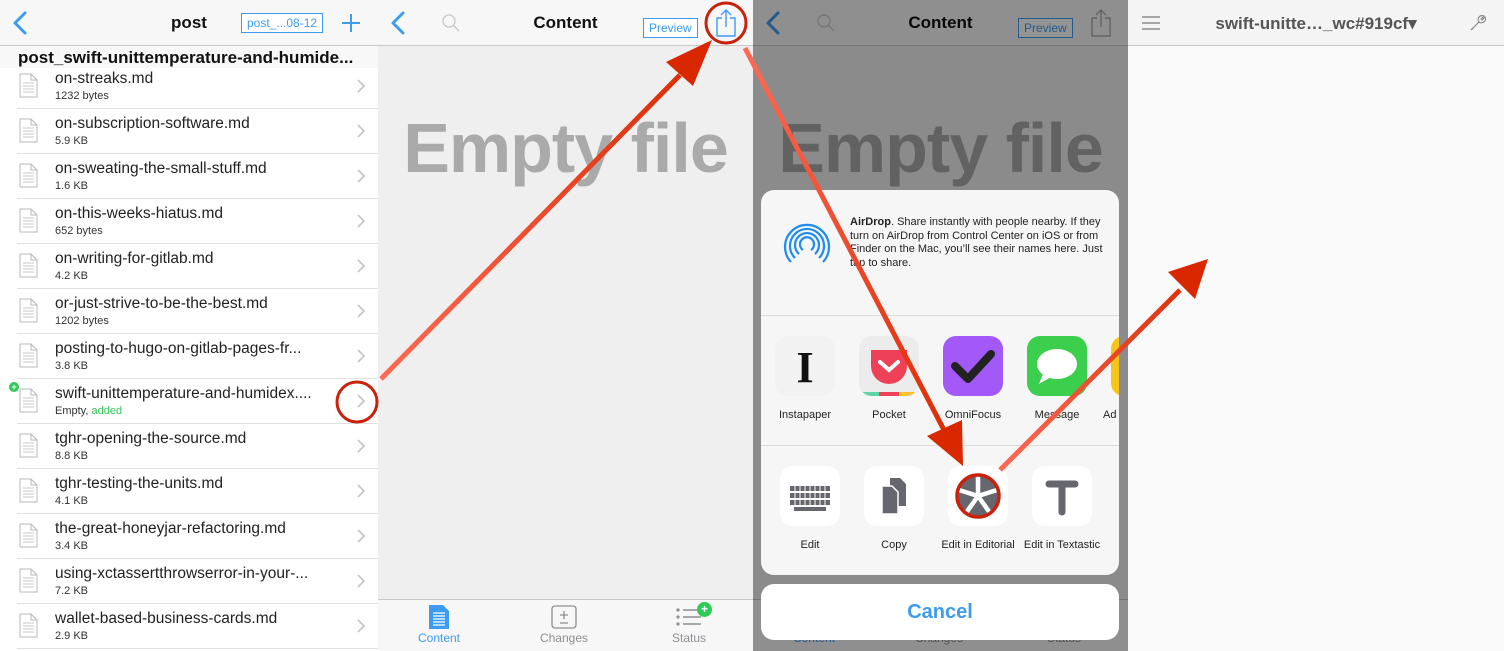 This screenshot has width=1504, height=651. Describe the element at coordinates (282, 23) in the screenshot. I see `branch-button: post_...08-12` at that location.